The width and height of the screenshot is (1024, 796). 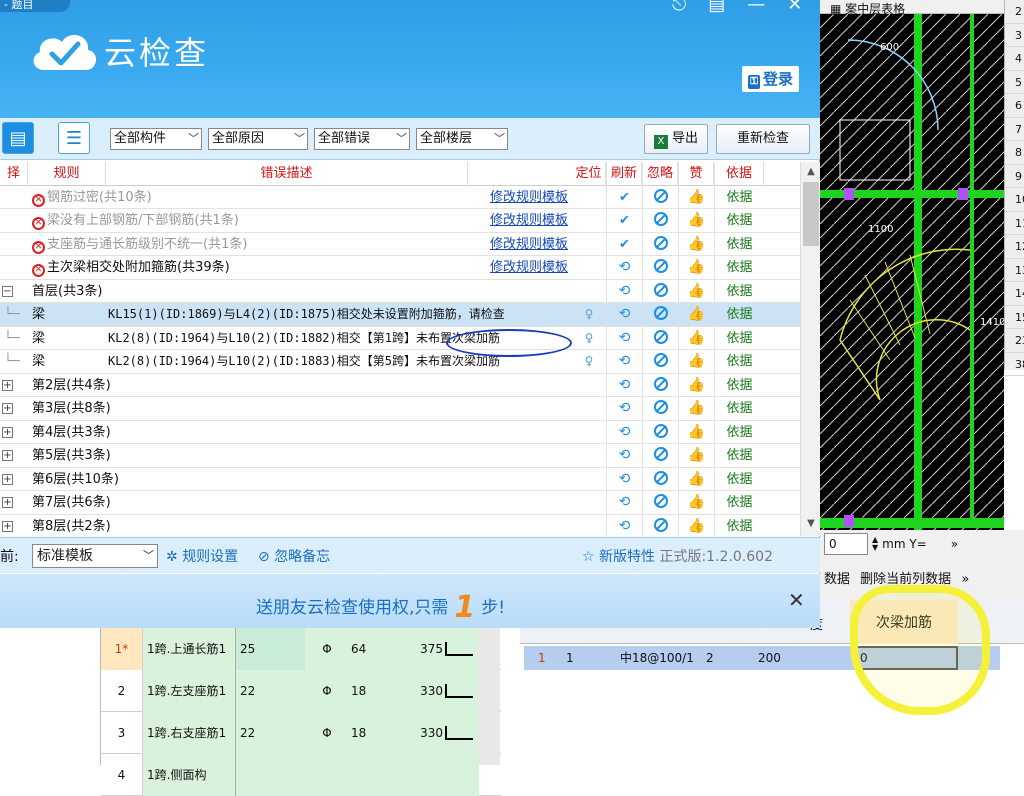 I want to click on rule-row: ✕ 主次梁相交处附加箍筋(共39条) 修改规则模板 ⟲ 👍 依据, so click(x=400, y=268).